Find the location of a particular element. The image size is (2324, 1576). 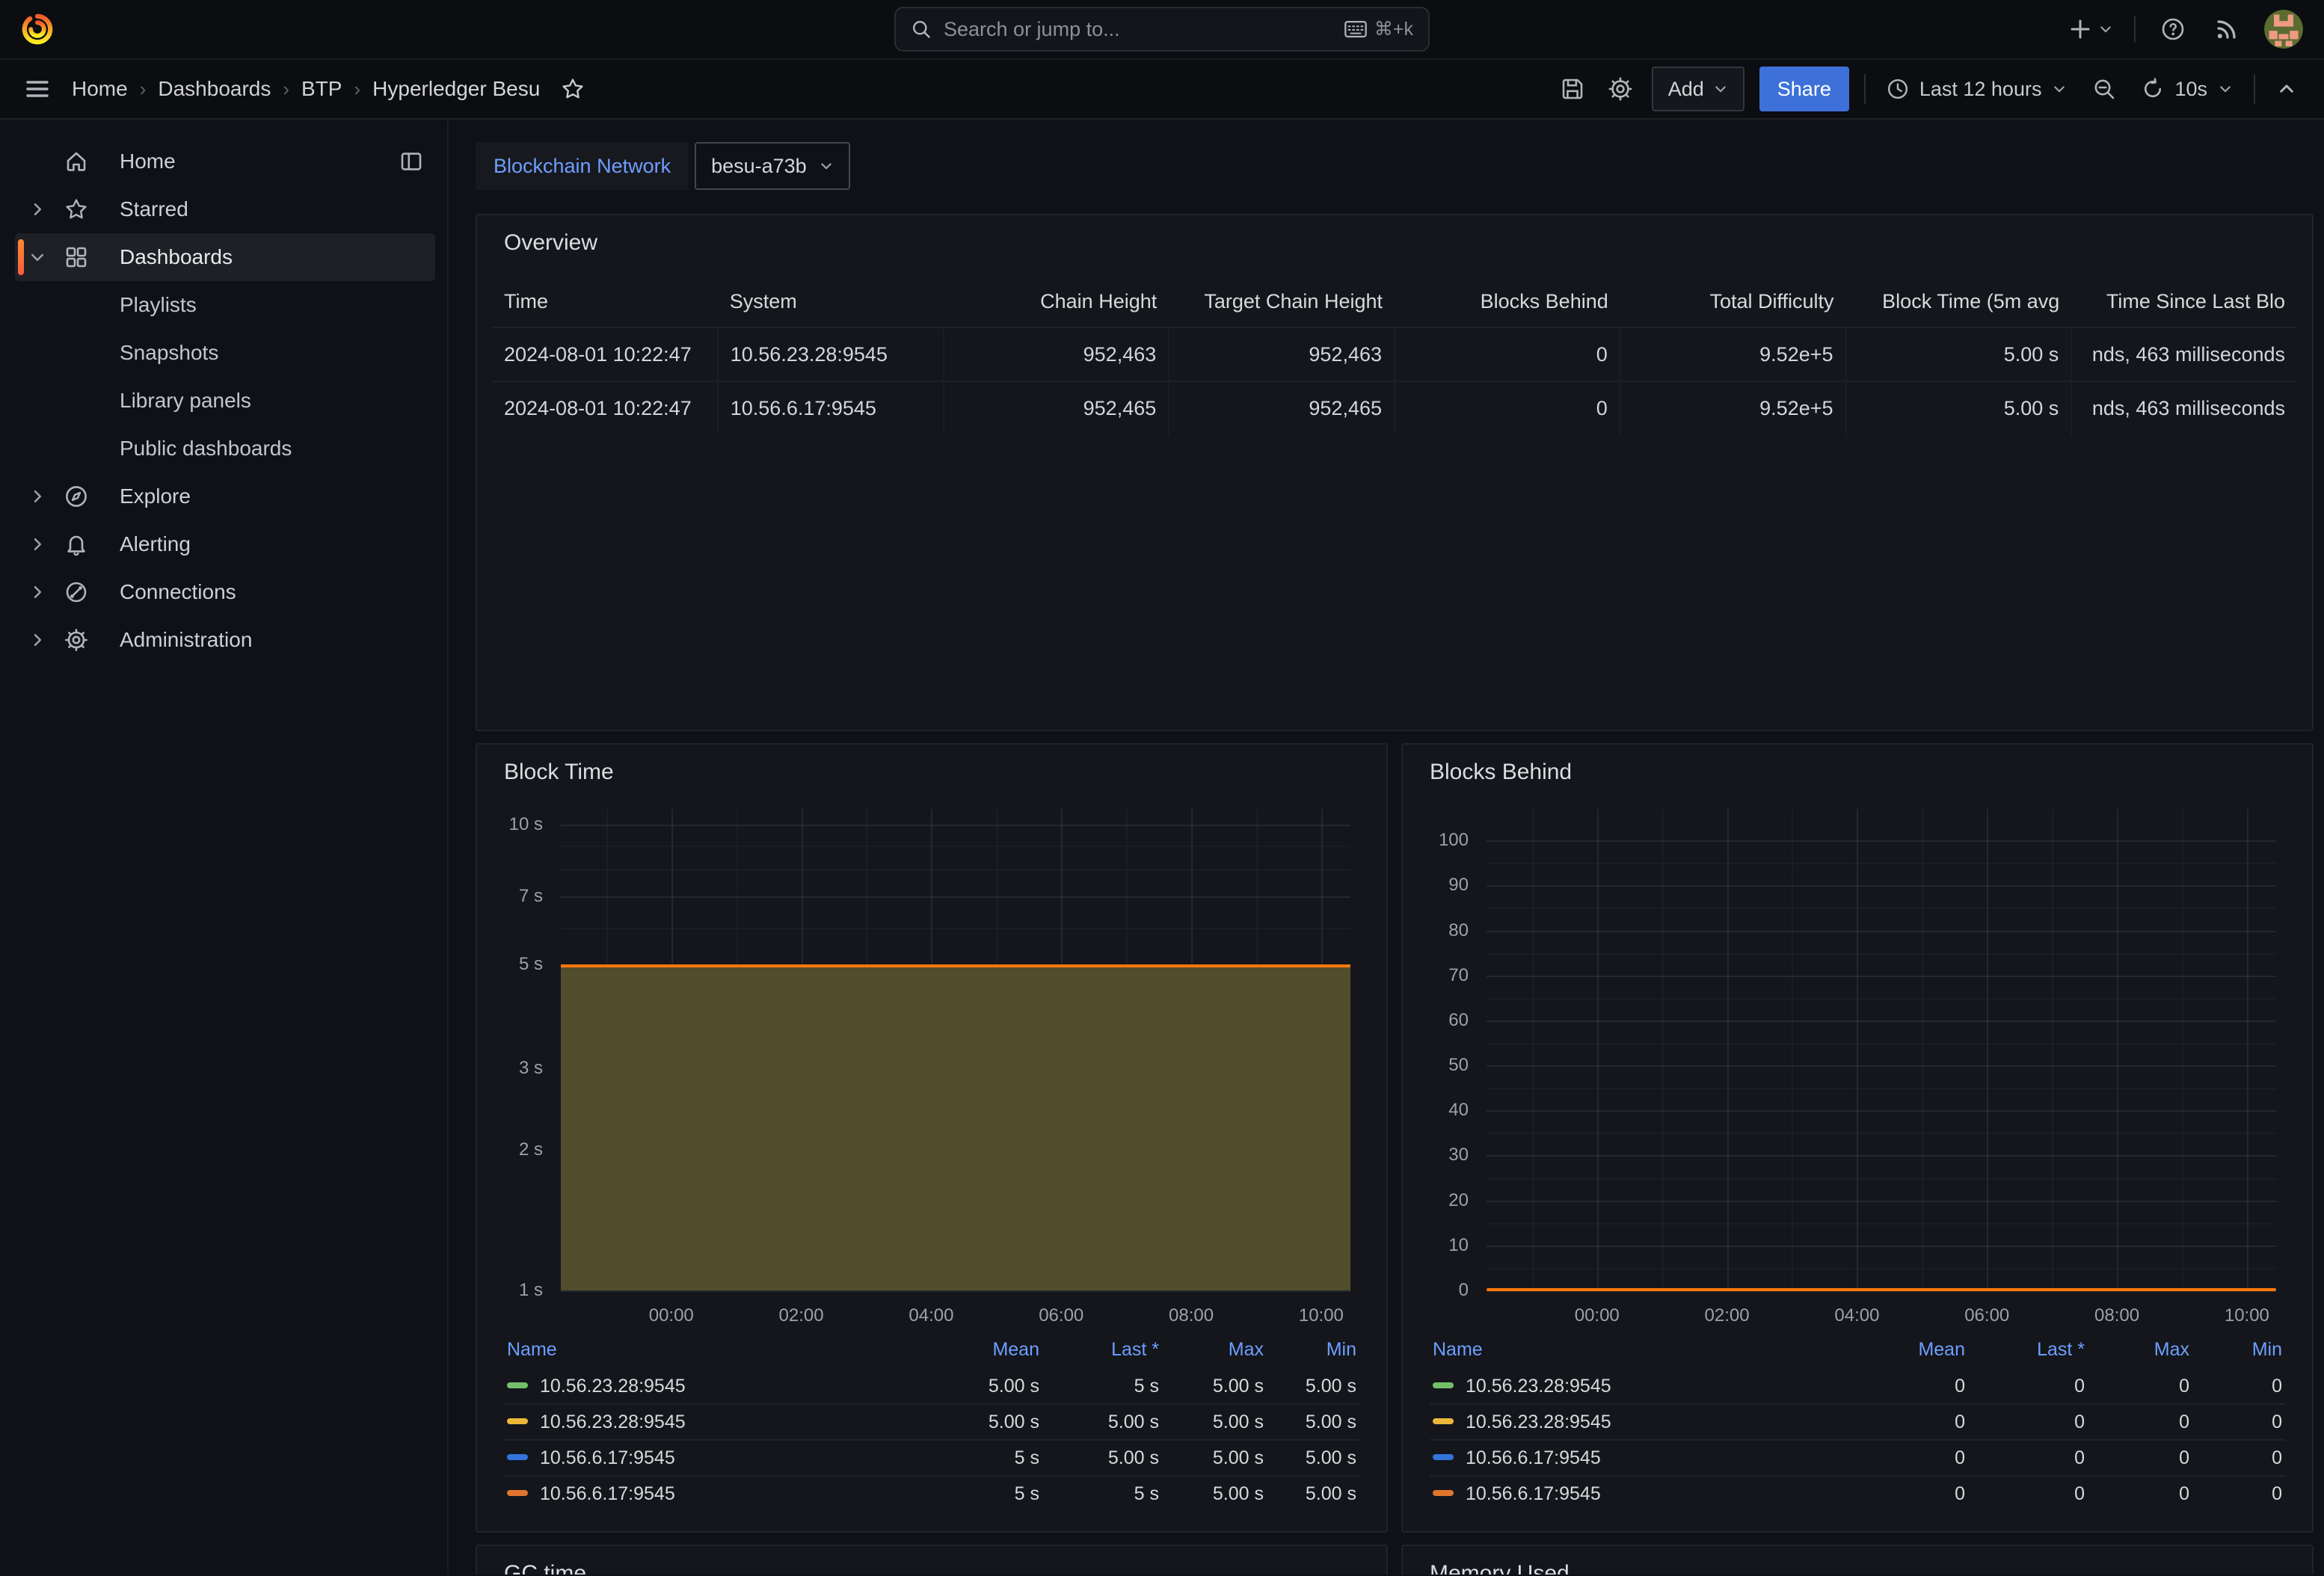

sidebar-item-label: Home is located at coordinates (148, 161).